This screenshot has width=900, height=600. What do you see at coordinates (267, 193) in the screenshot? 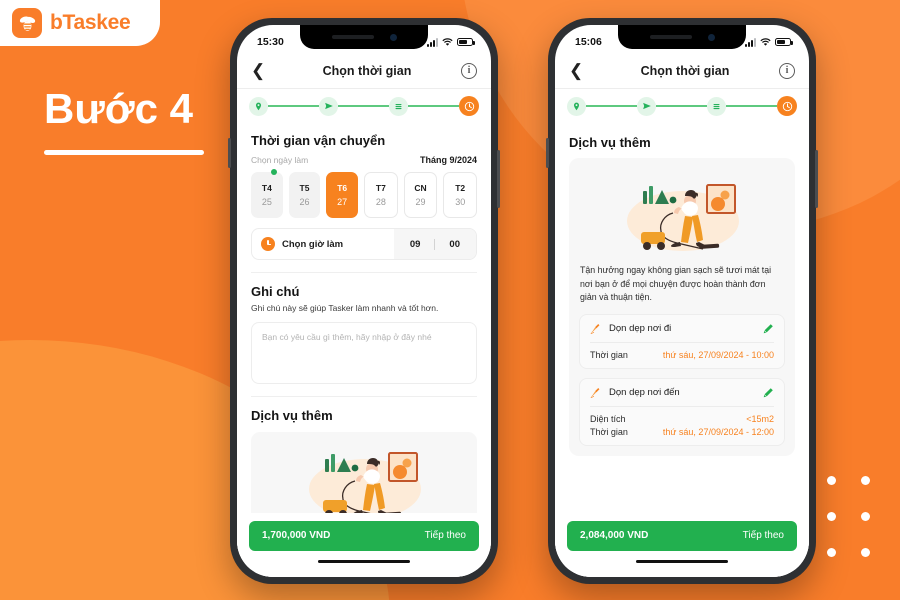
I see `date-cell-25: T4 25` at bounding box center [267, 193].